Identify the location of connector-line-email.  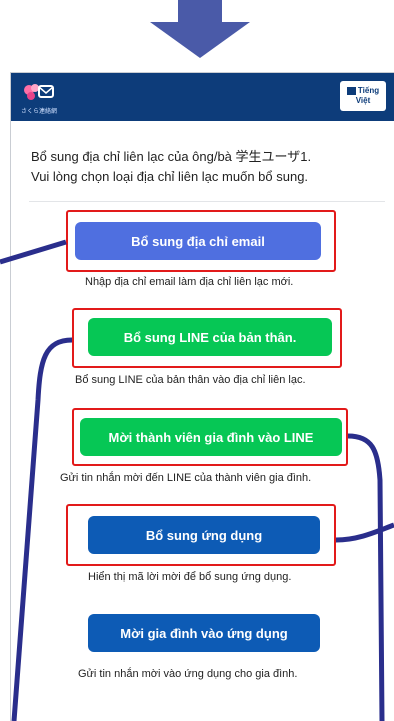
(33, 252).